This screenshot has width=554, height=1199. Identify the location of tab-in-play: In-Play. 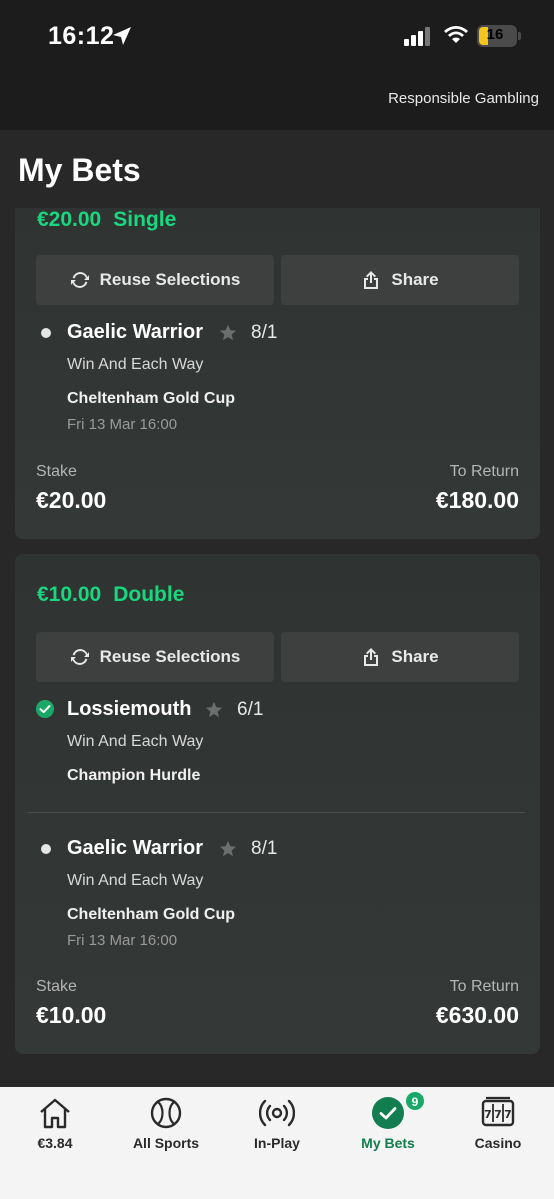
(277, 1125).